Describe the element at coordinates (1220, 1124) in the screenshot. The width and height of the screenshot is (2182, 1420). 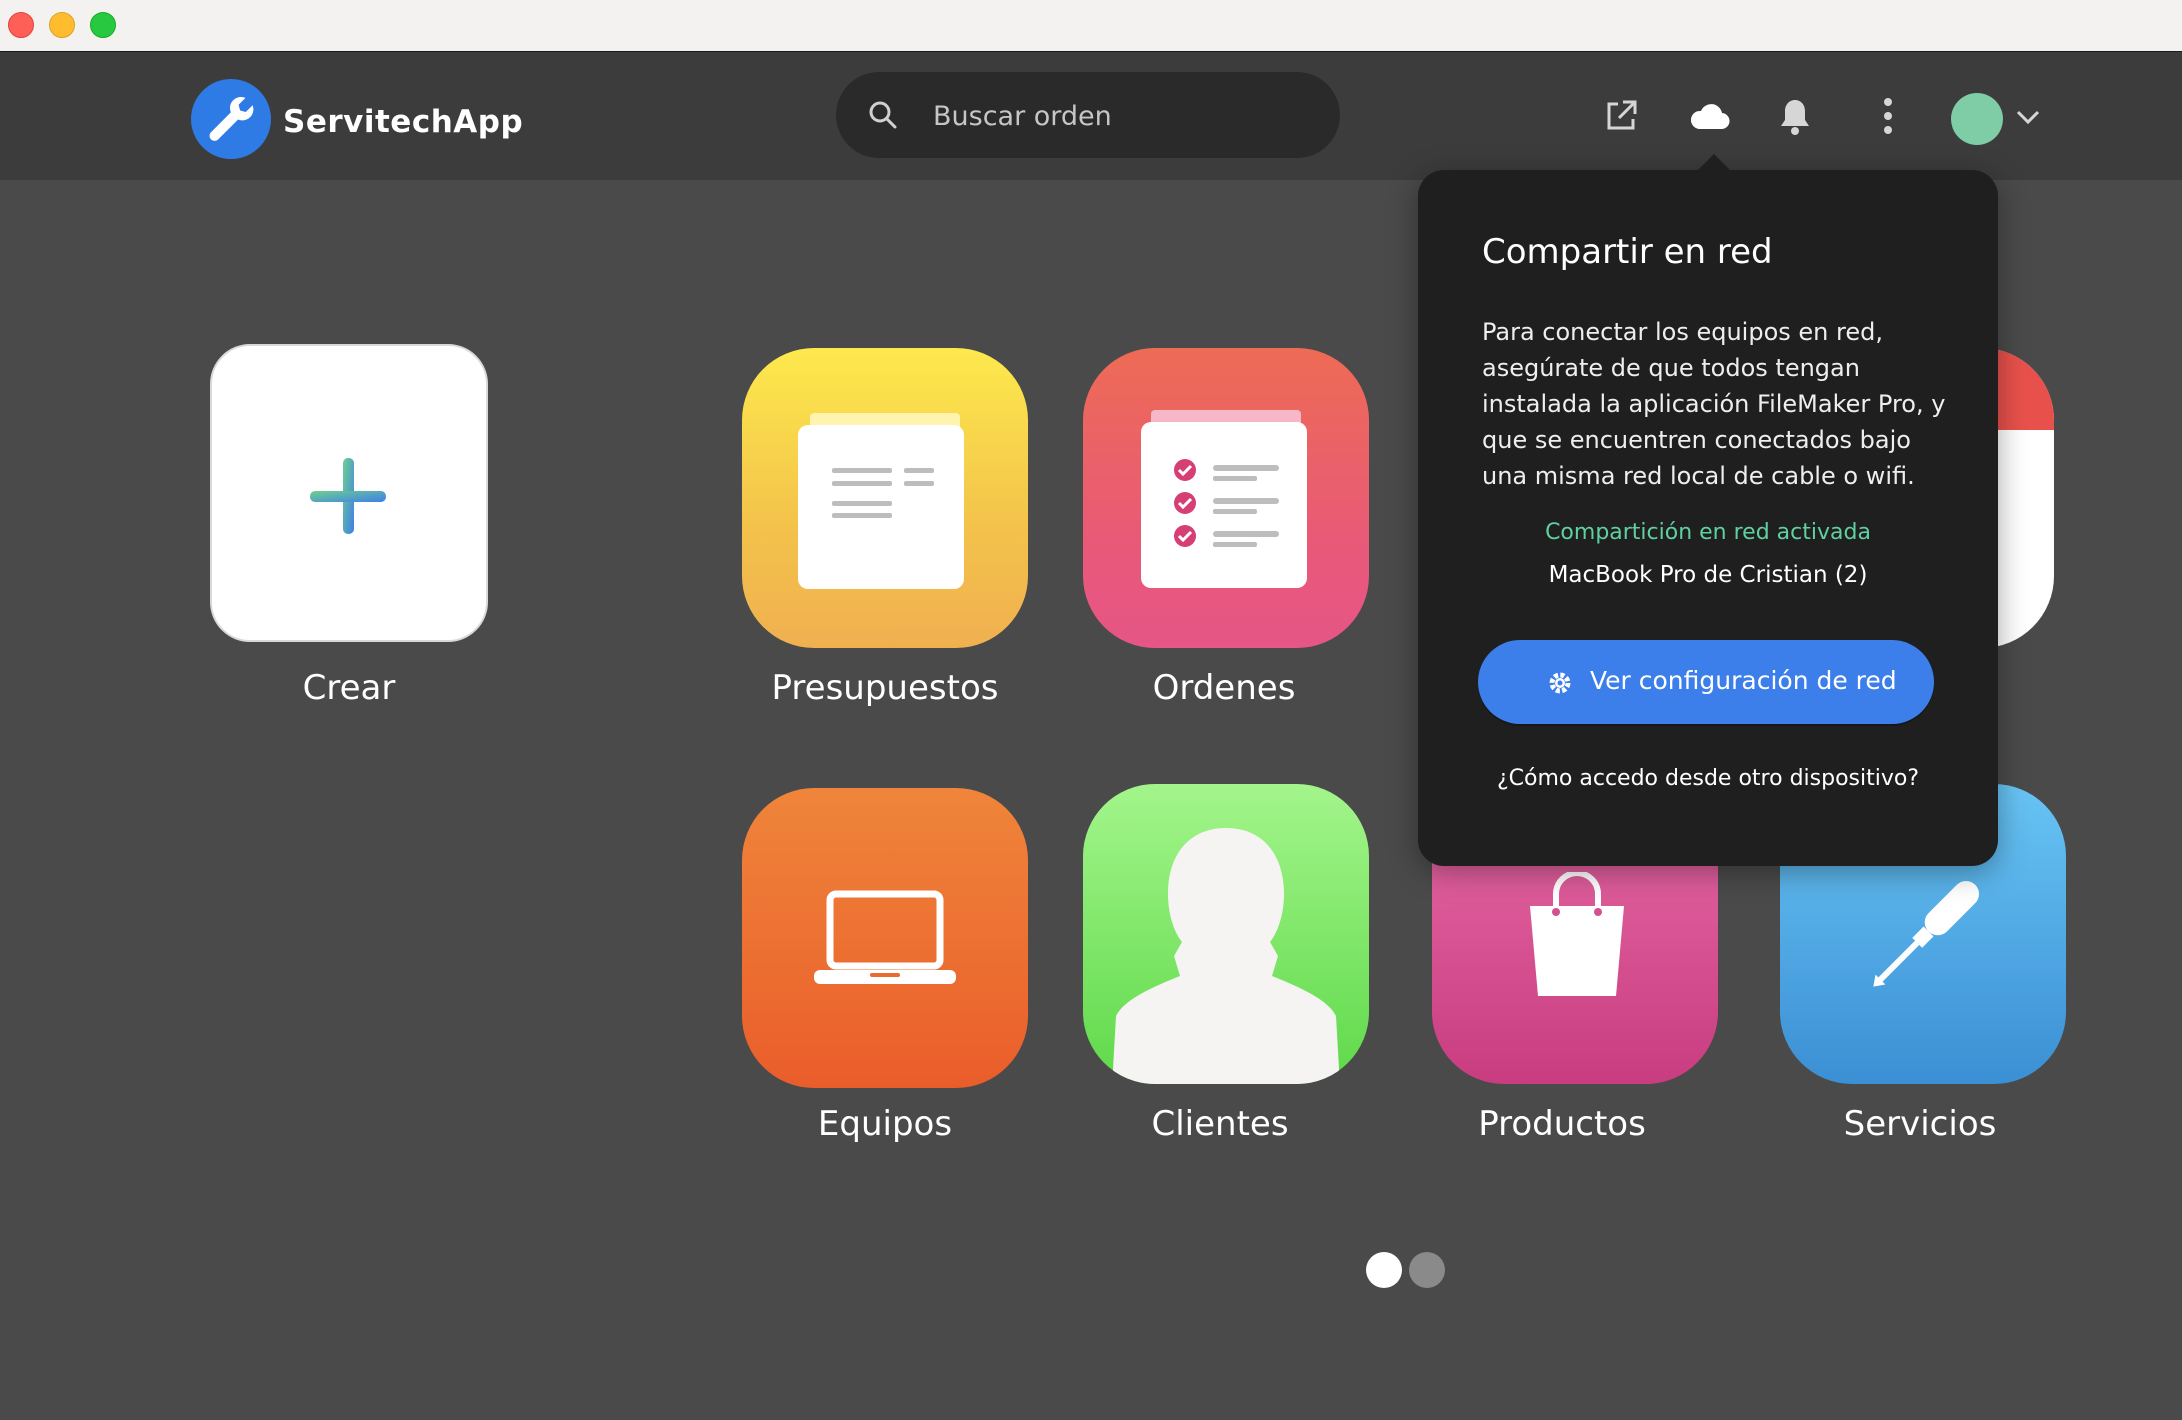
I see `clientes-label: Clientes` at that location.